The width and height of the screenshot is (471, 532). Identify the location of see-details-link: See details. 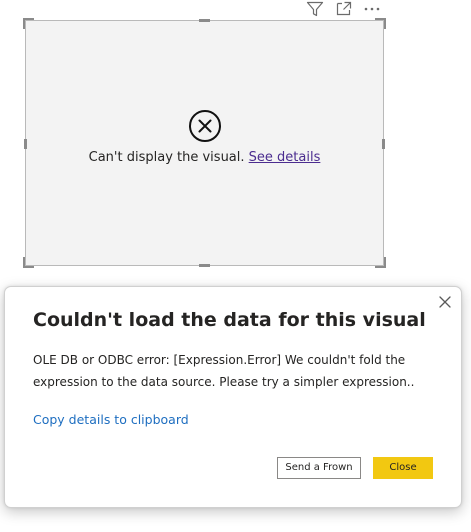
(285, 157).